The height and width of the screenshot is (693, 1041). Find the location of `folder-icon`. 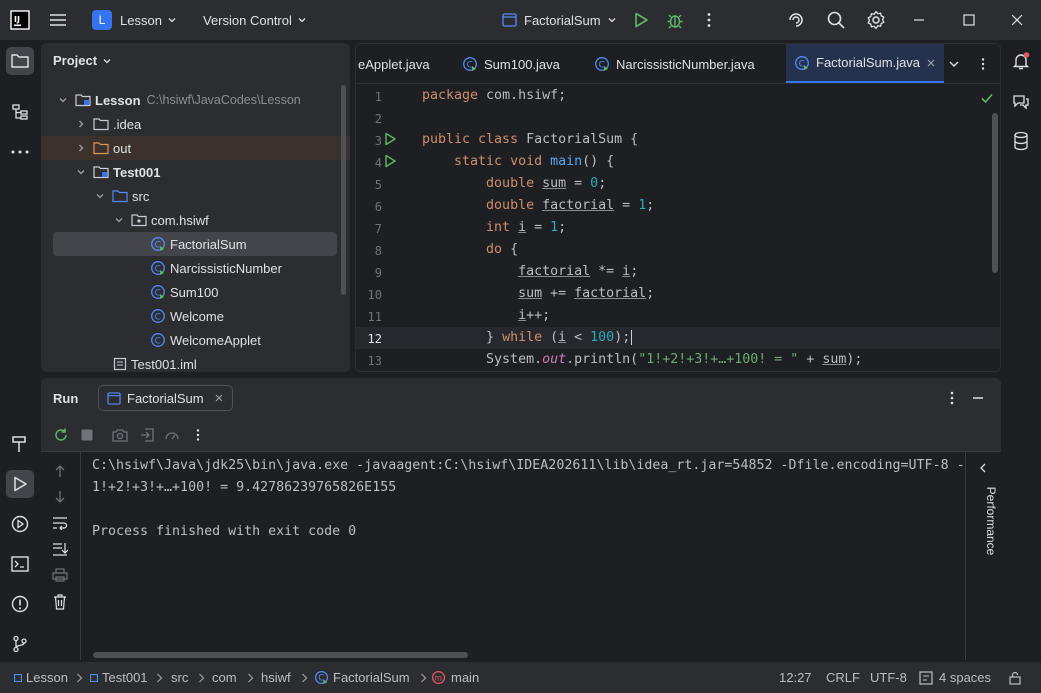

folder-icon is located at coordinates (101, 124).